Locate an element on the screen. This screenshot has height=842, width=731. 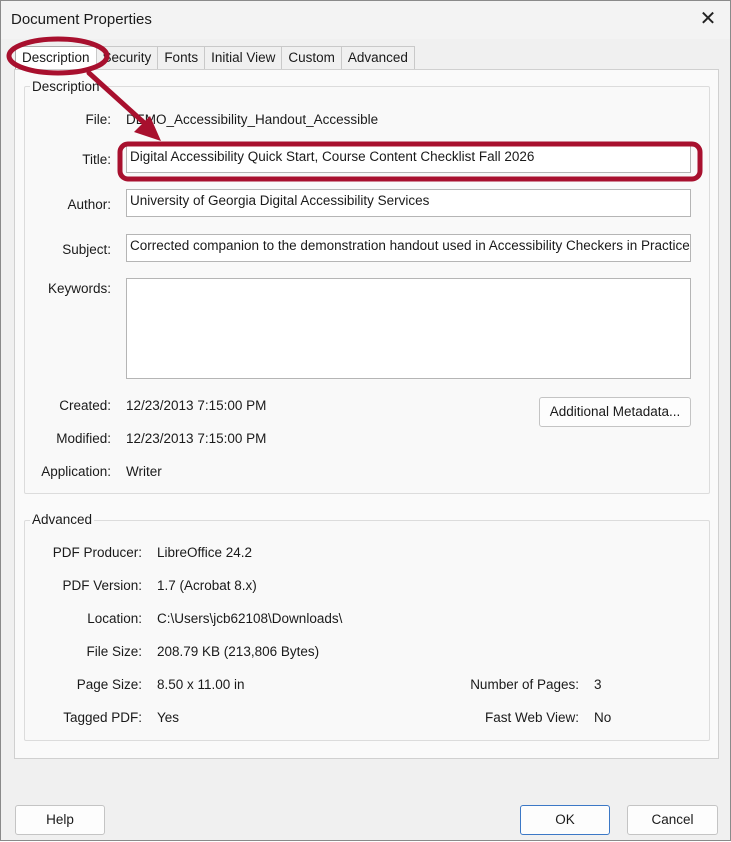
file-size-label: File Size: is located at coordinates (114, 651).